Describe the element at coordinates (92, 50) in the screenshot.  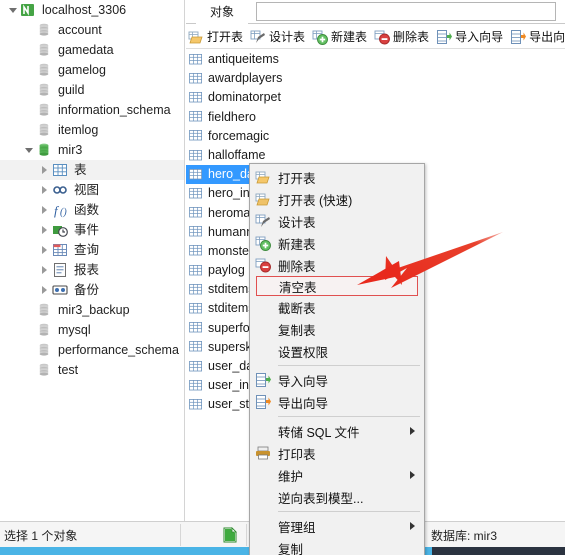
I see `sidebar-item-2: gamedata` at that location.